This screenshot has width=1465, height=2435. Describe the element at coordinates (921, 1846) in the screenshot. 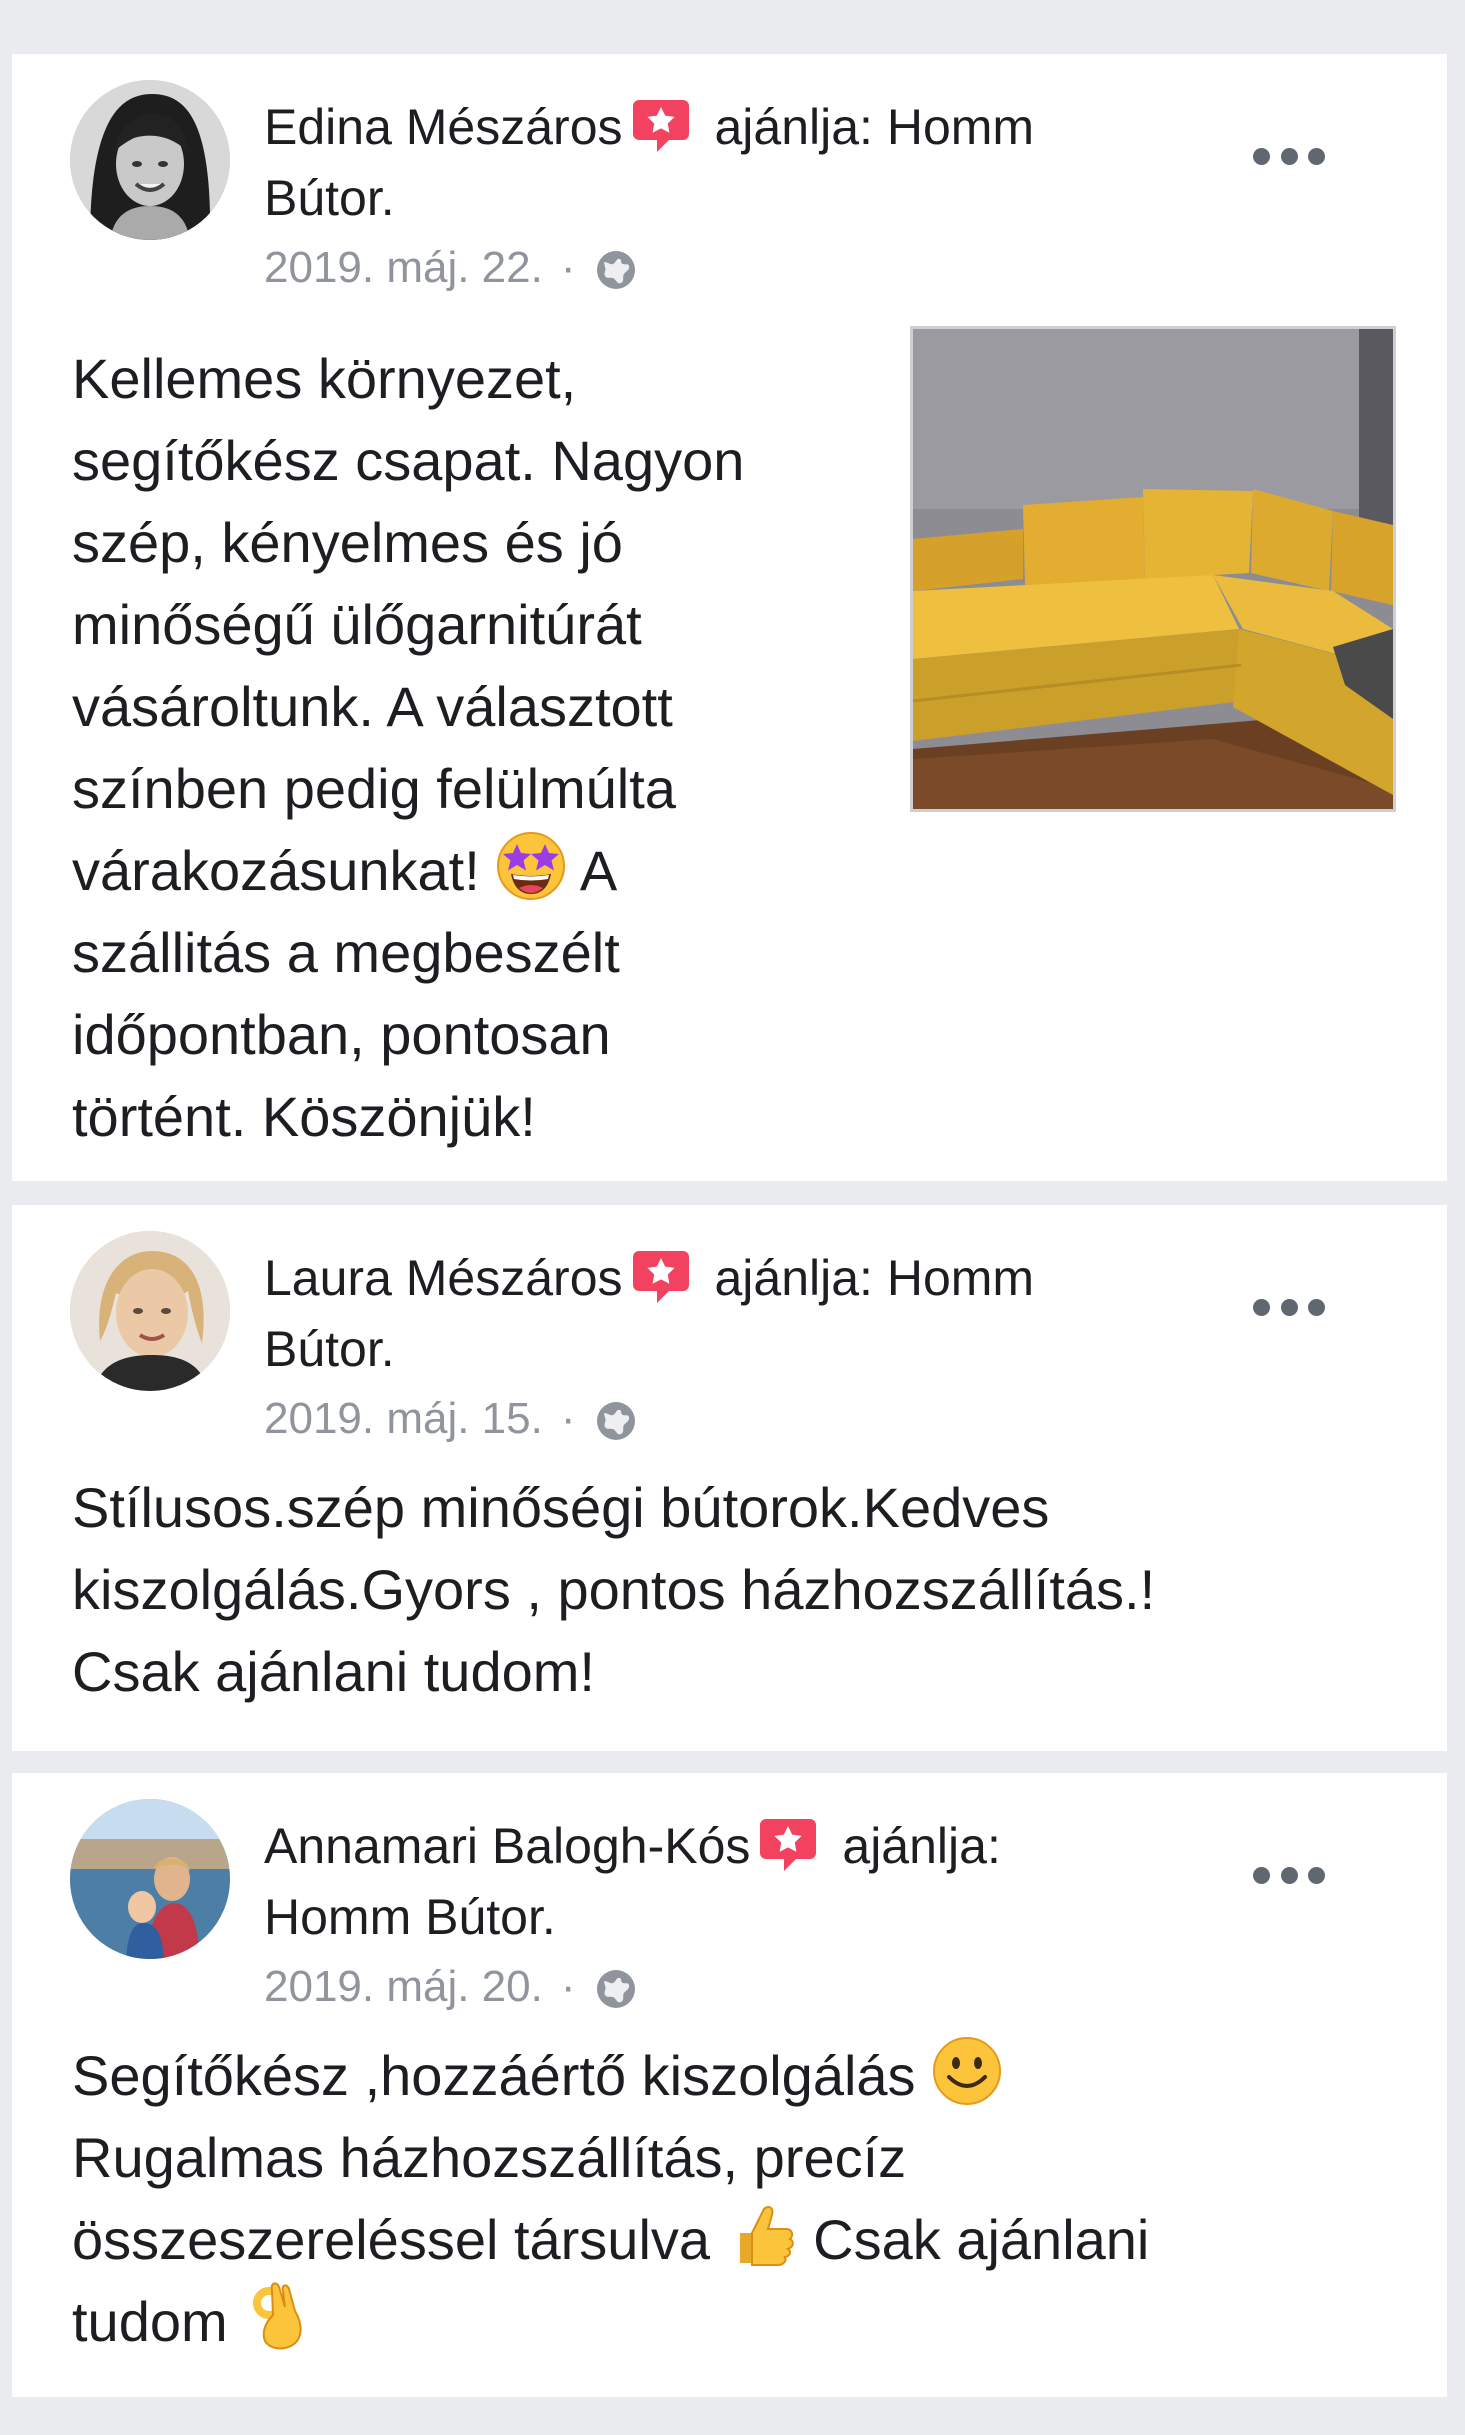

I see `recommend-action-text: ajánlja:` at that location.